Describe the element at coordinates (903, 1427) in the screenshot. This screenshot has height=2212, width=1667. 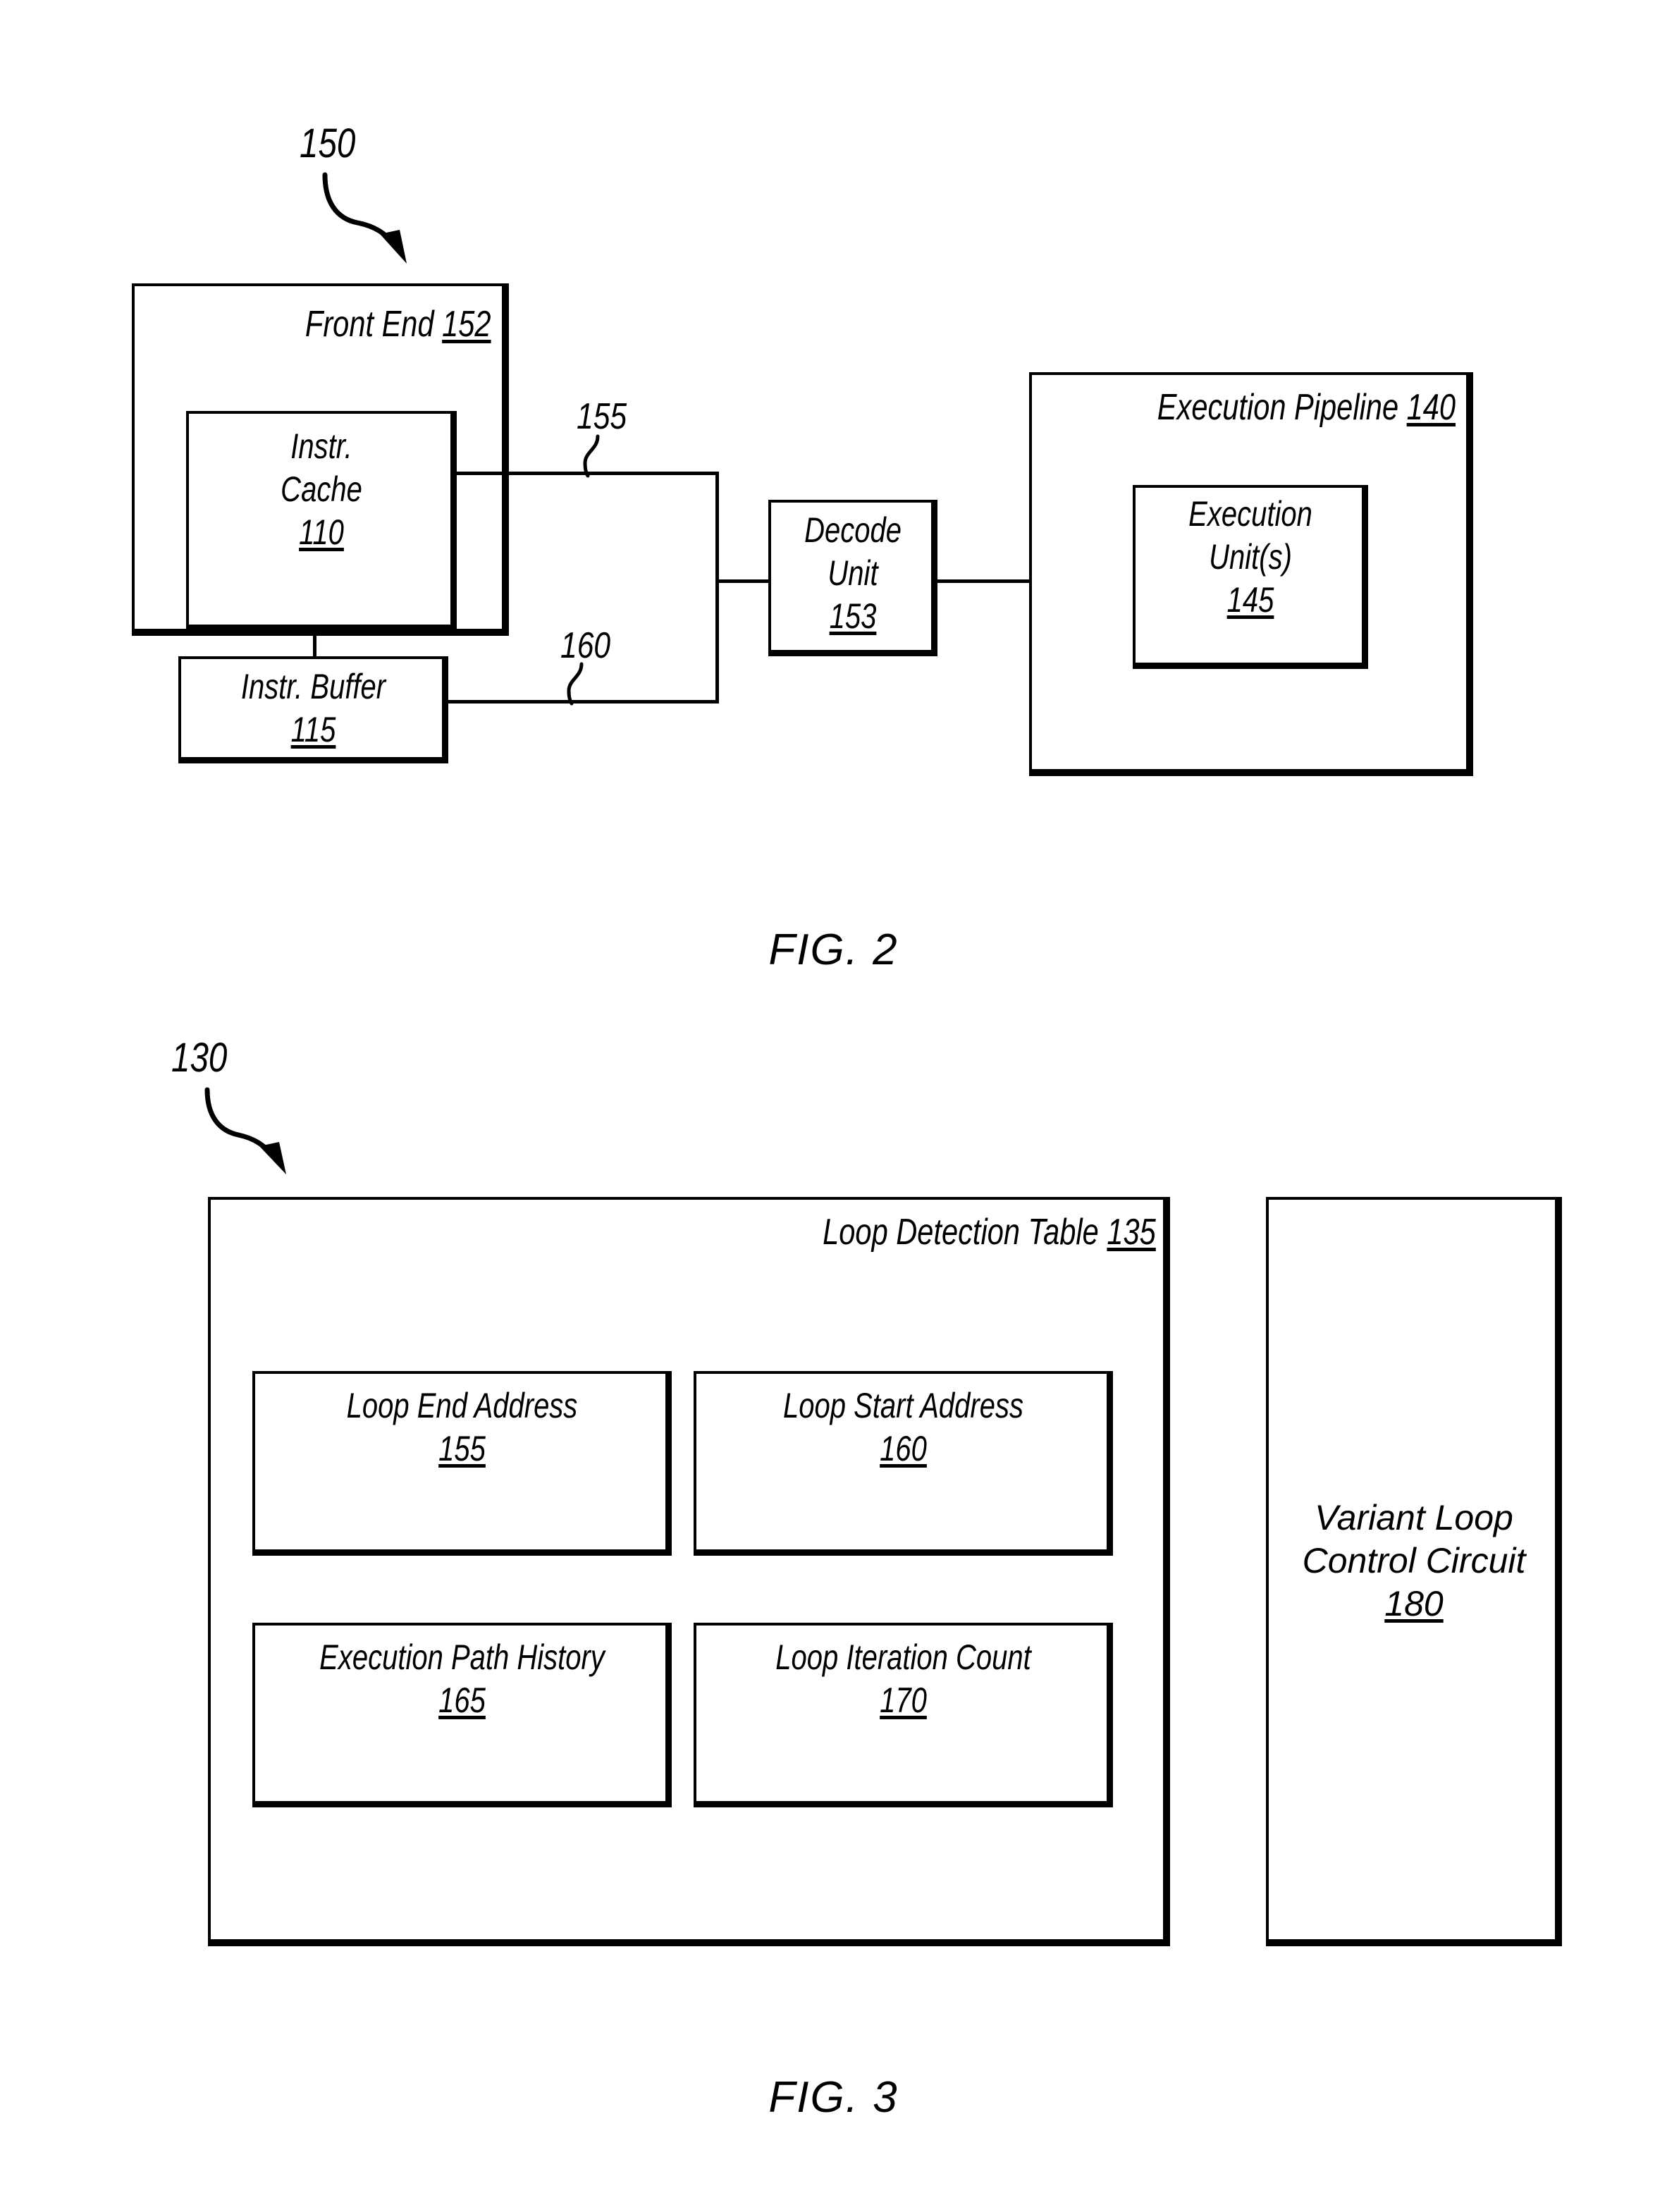
I see `field-text-loop-start-address: Loop Start Address 160` at that location.